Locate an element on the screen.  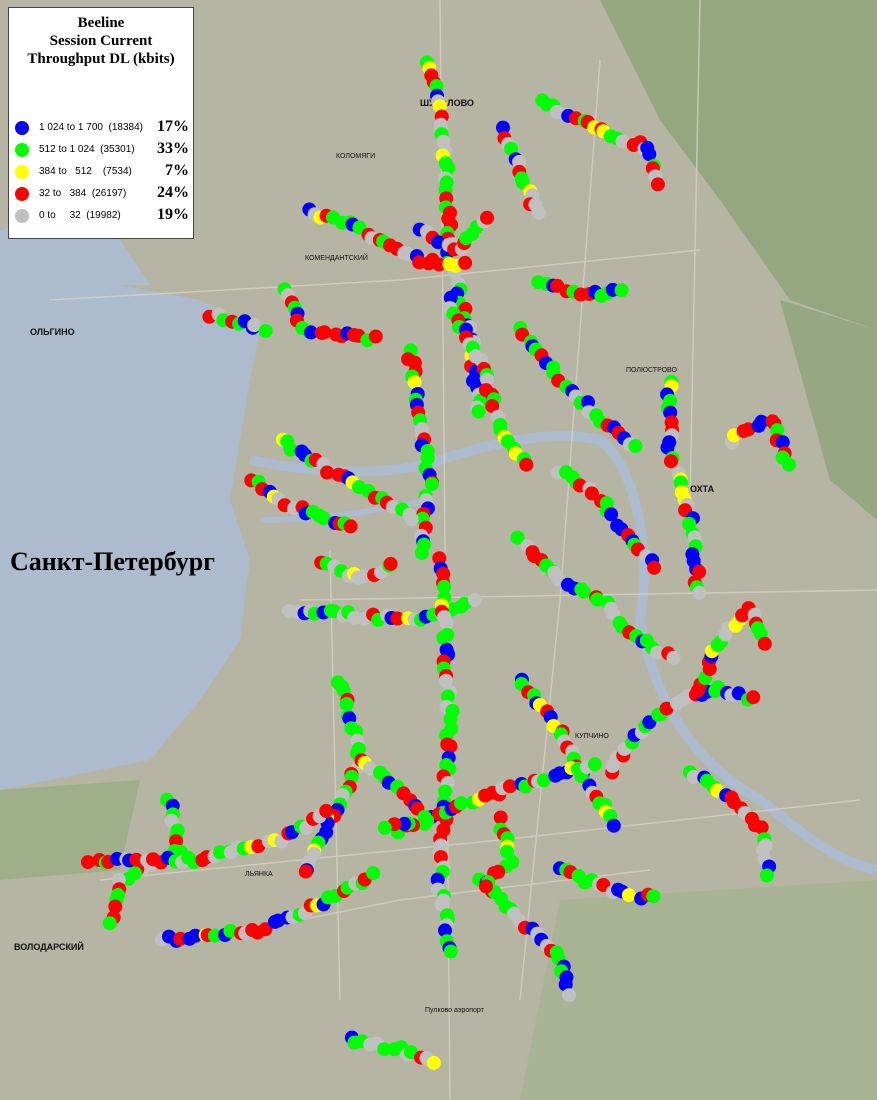
legend-swatch-blue is located at coordinates (22, 128).